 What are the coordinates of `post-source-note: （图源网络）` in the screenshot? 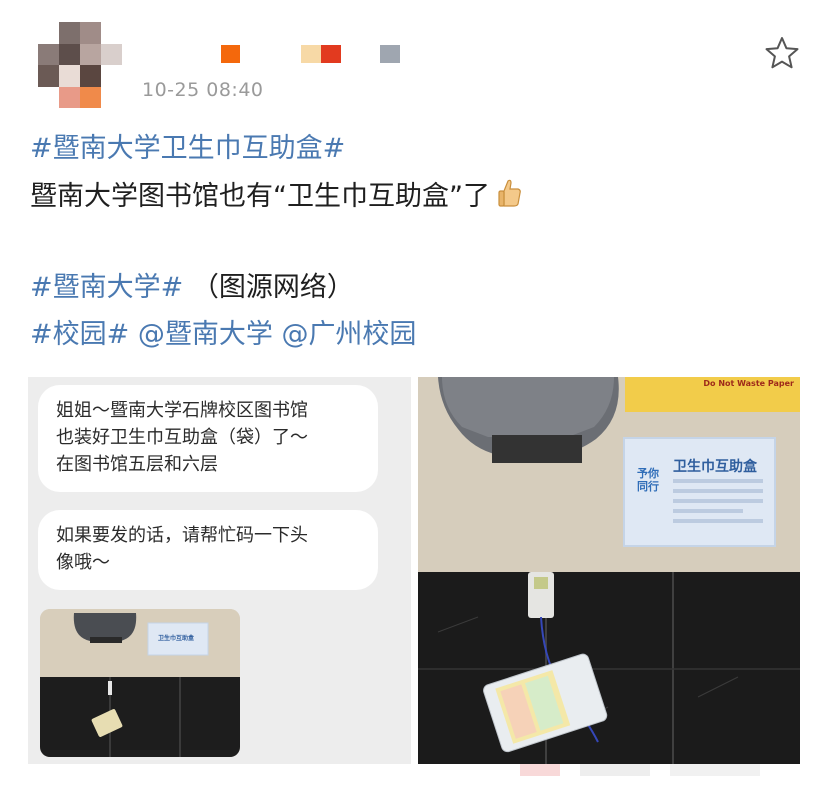 It's located at (272, 287).